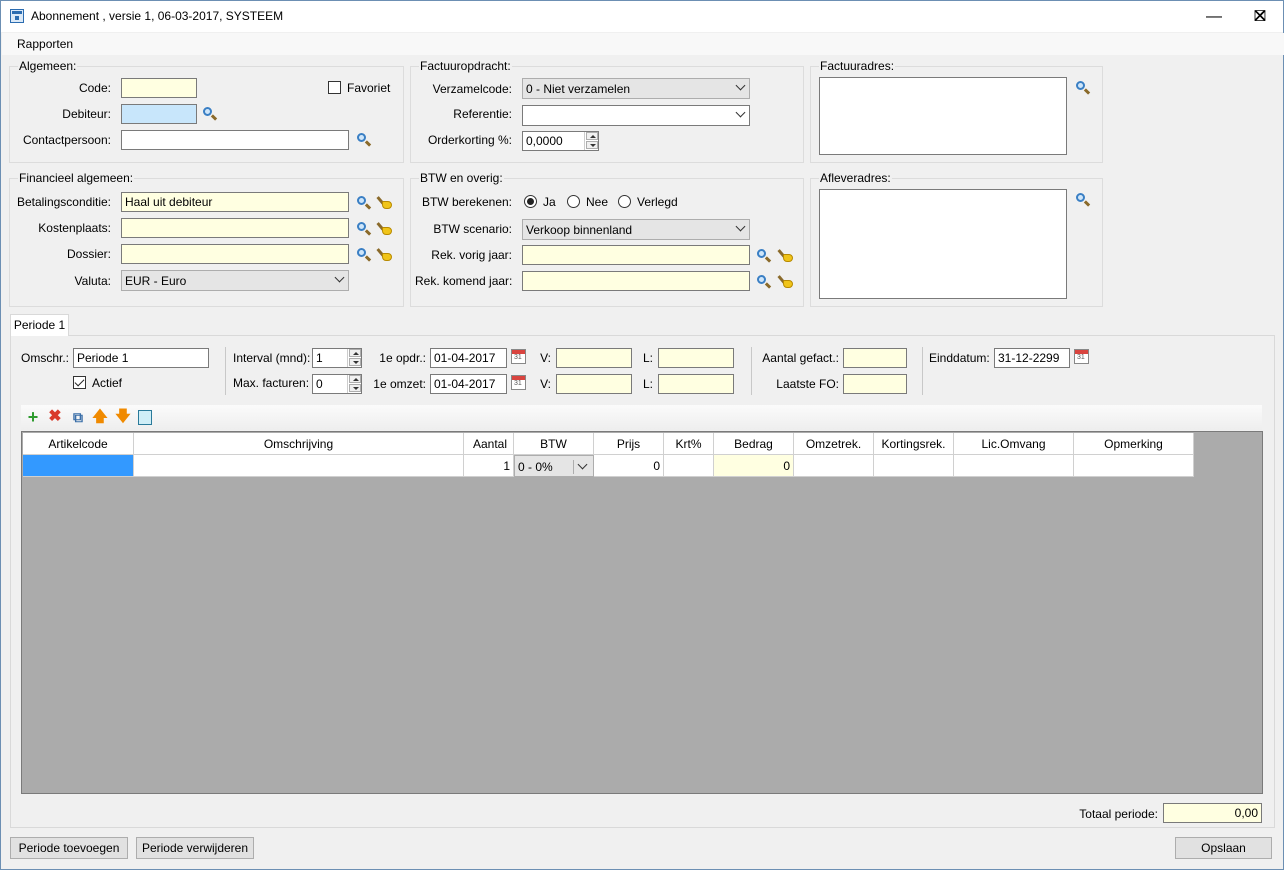  I want to click on omzet-v-input, so click(594, 384).